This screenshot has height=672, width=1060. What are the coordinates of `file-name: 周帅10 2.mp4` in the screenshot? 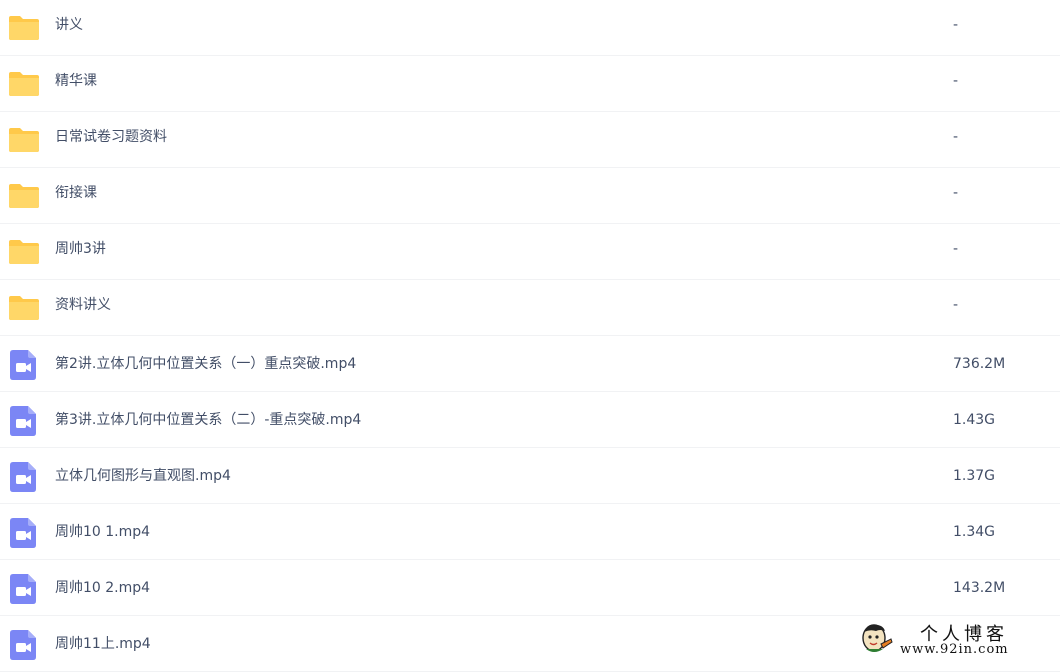 It's located at (102, 588).